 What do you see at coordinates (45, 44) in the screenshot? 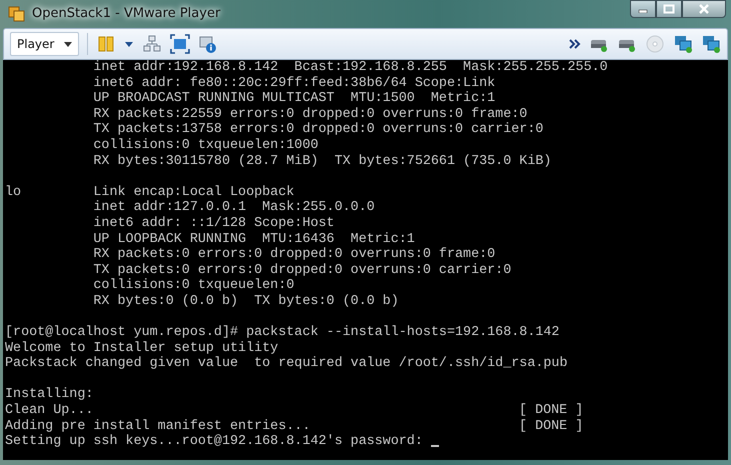
I see `player-menu: Player` at bounding box center [45, 44].